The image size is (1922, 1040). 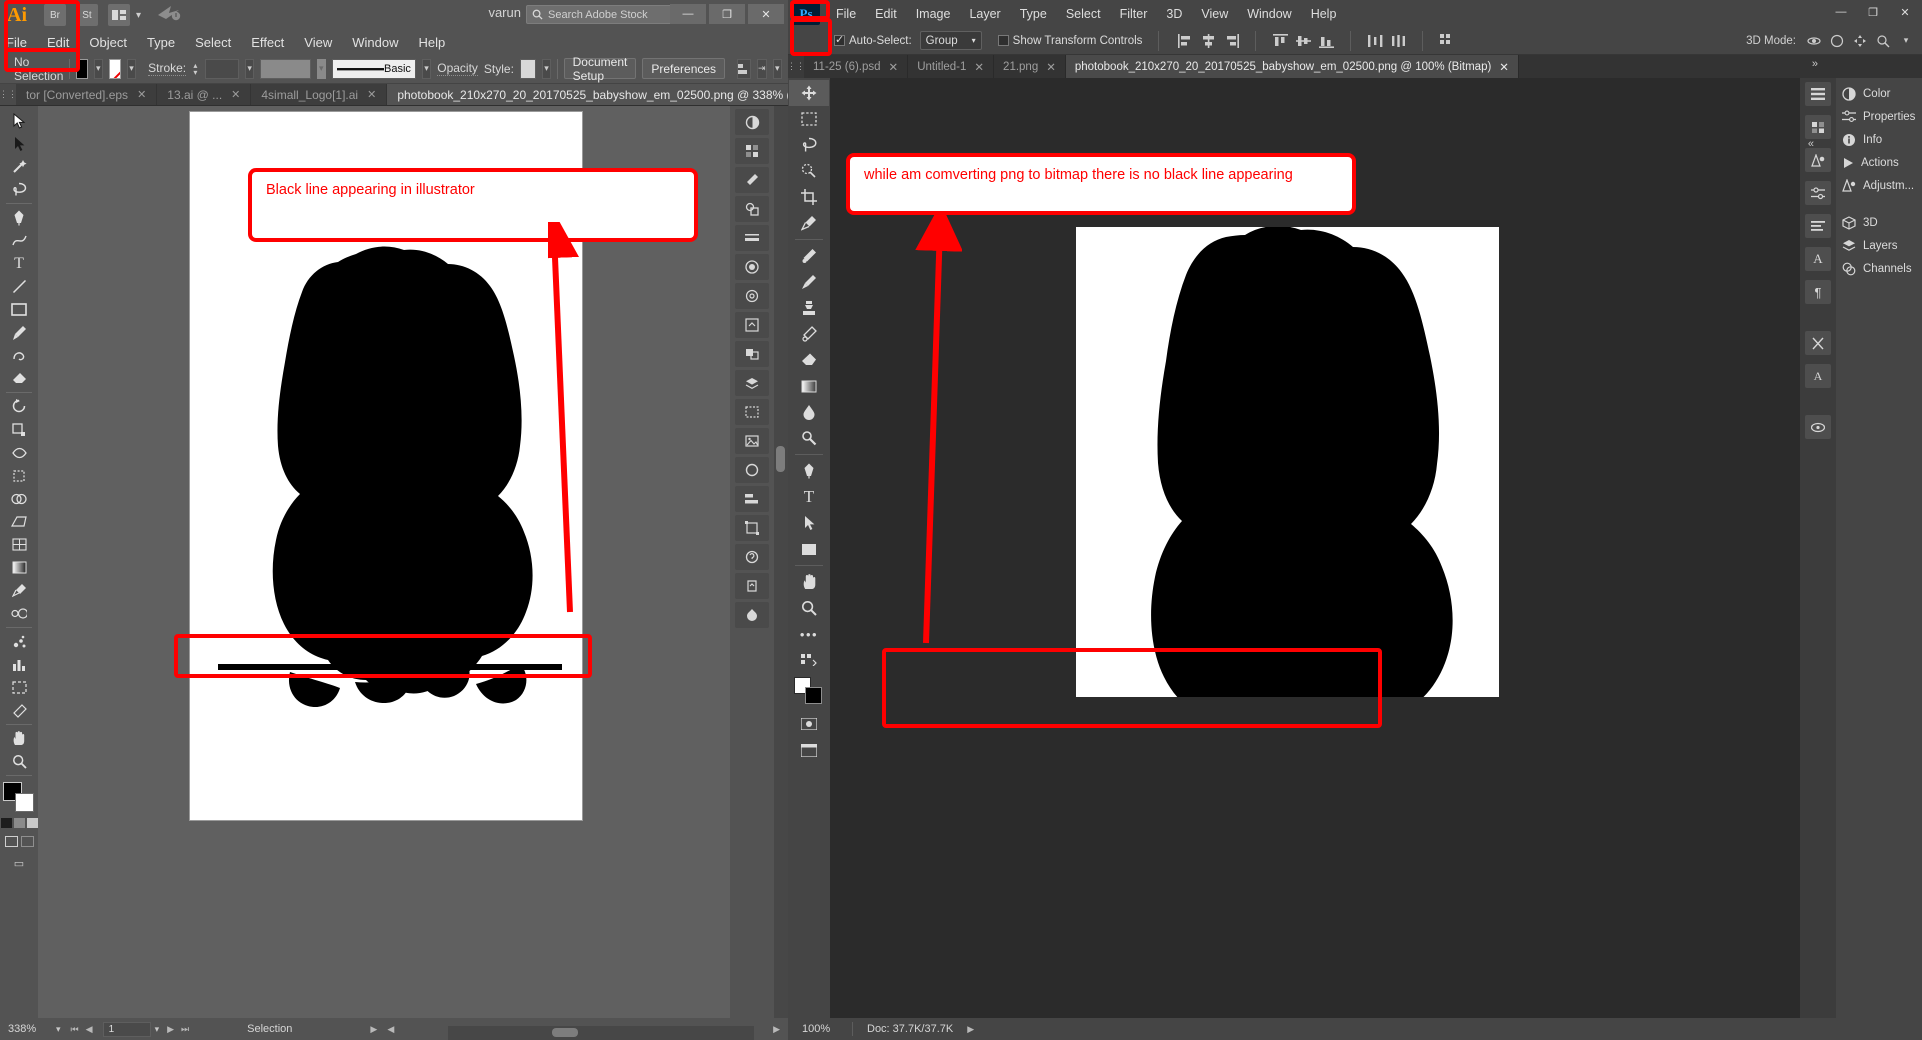 I want to click on arrange-chevron-down-icon: ▾, so click(x=138, y=15).